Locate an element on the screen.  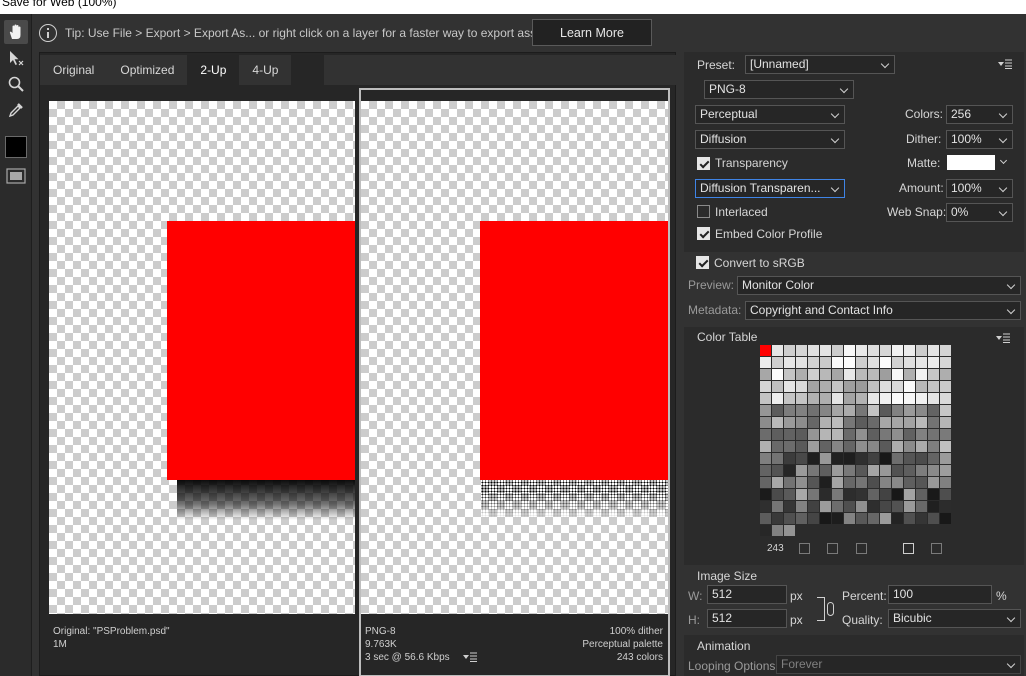
new-color-icon is located at coordinates (908, 548).